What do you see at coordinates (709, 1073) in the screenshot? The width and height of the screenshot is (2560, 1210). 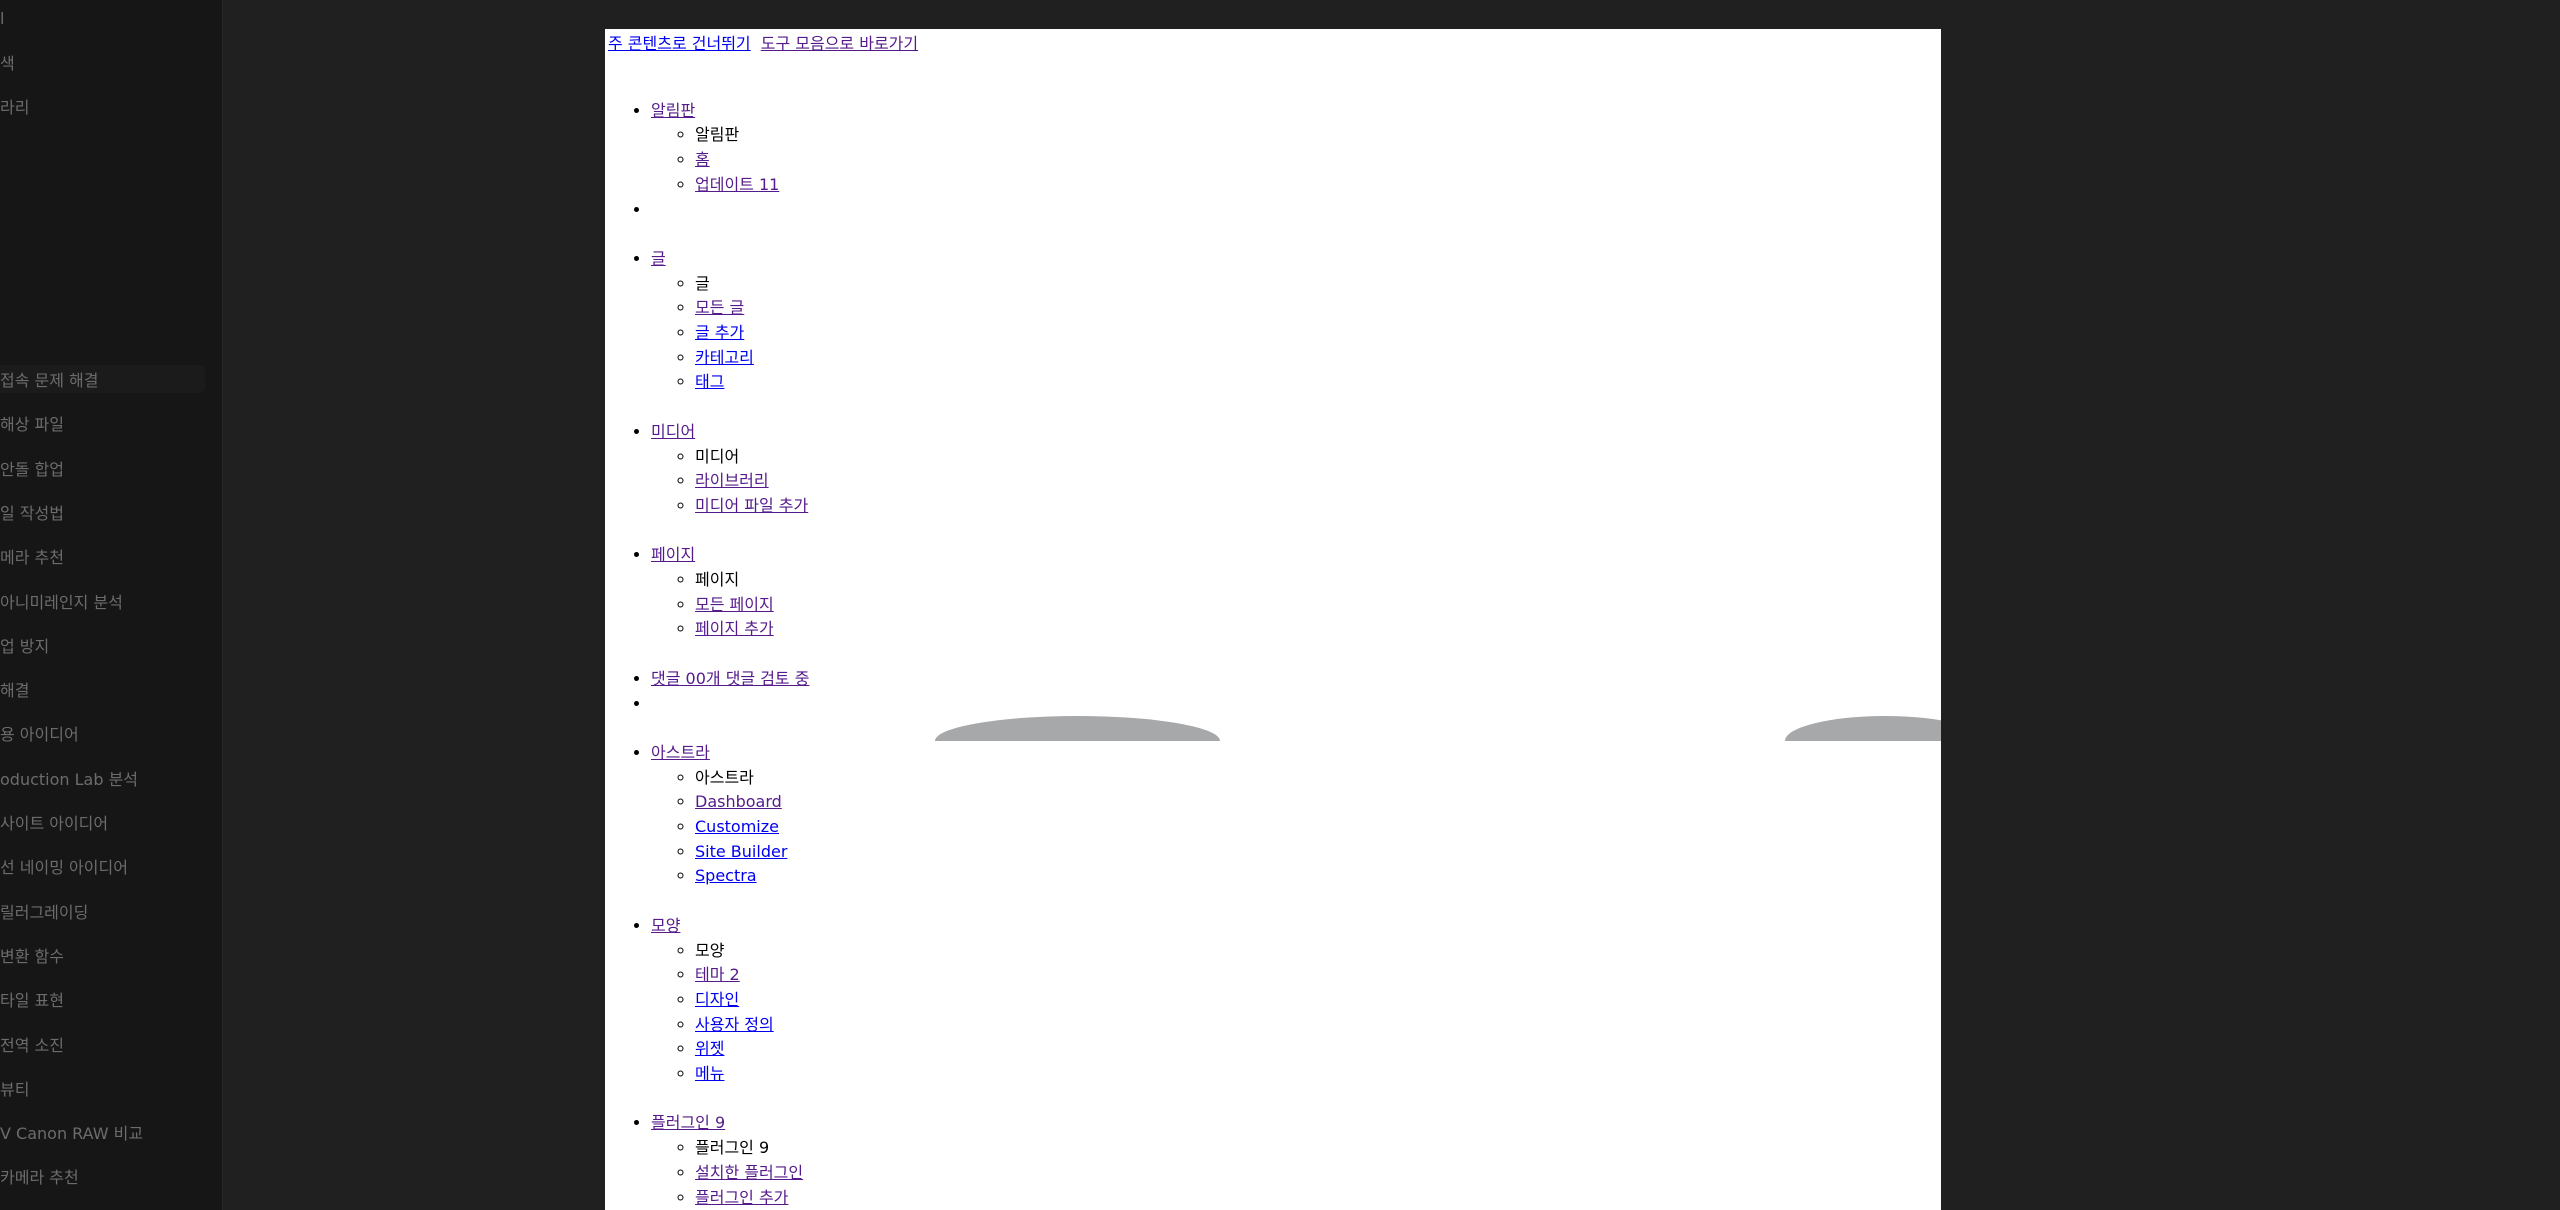 I see `submenu-link-menus: 메뉴` at bounding box center [709, 1073].